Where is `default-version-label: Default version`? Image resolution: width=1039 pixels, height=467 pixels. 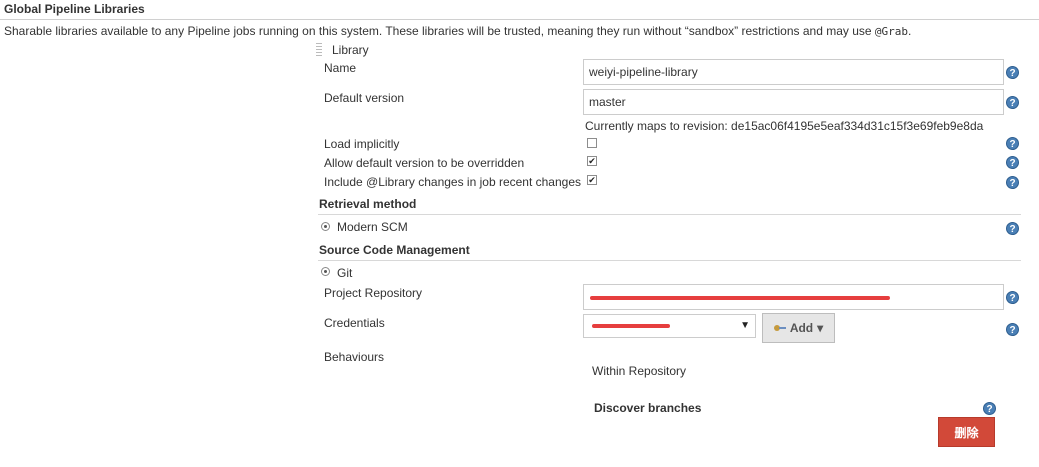
default-version-label: Default version is located at coordinates (364, 98).